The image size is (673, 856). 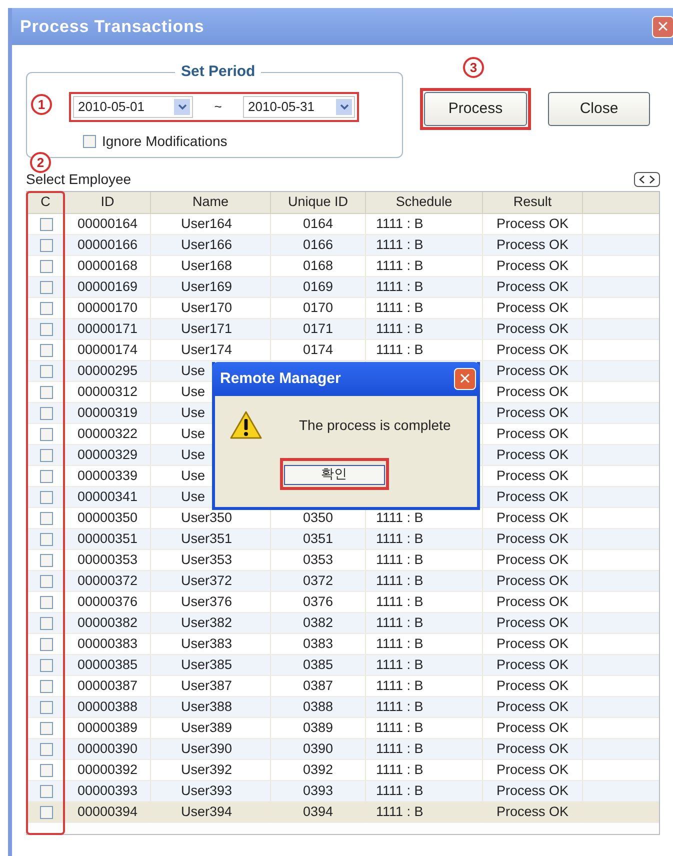 I want to click on name-cell-text: User390, so click(x=206, y=749).